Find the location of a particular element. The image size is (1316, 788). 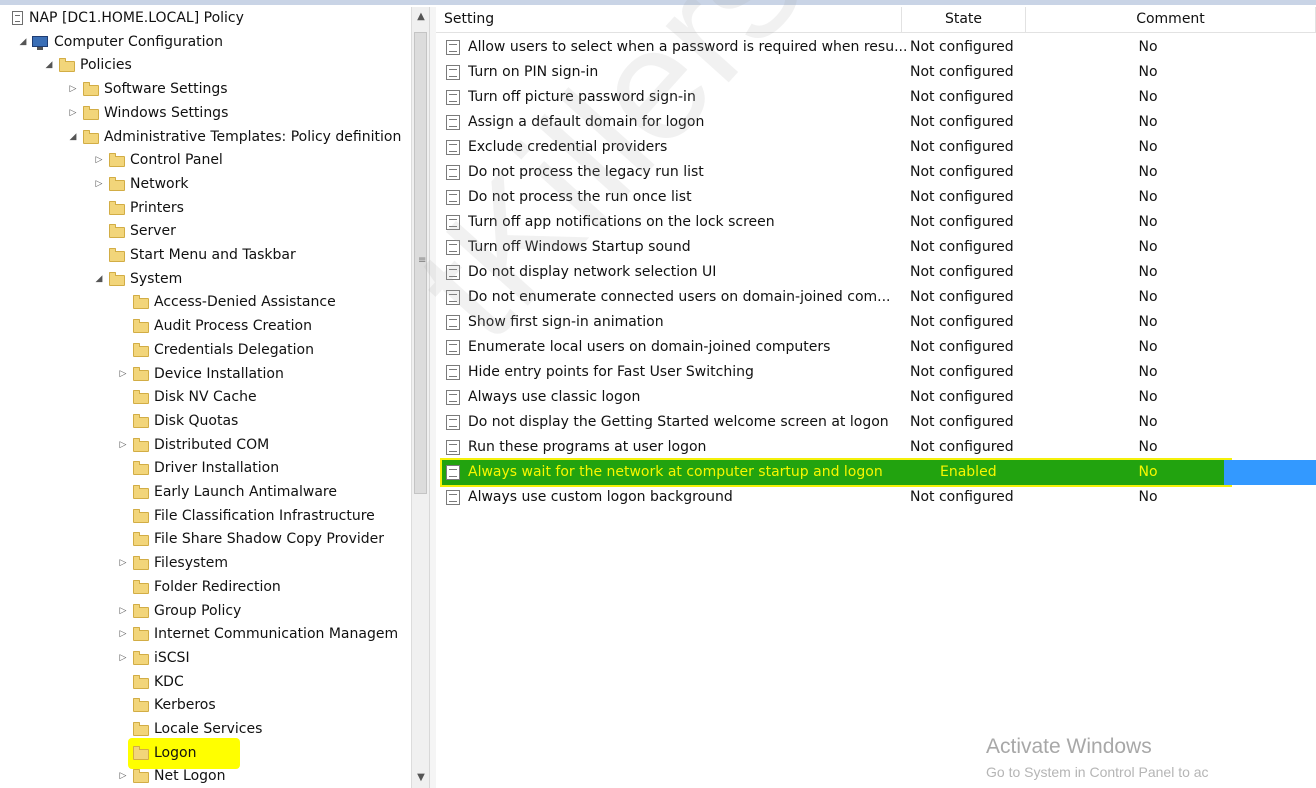

tree-scrollbar: ▲ ≡ ▼ is located at coordinates (420, 397).